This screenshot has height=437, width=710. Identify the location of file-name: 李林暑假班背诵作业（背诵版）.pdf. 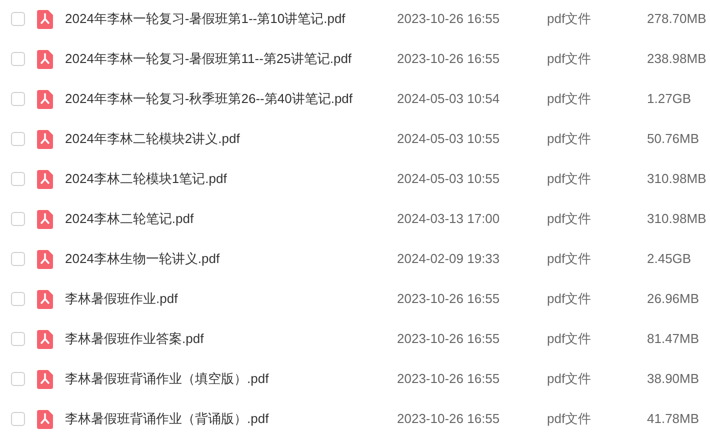
(231, 419).